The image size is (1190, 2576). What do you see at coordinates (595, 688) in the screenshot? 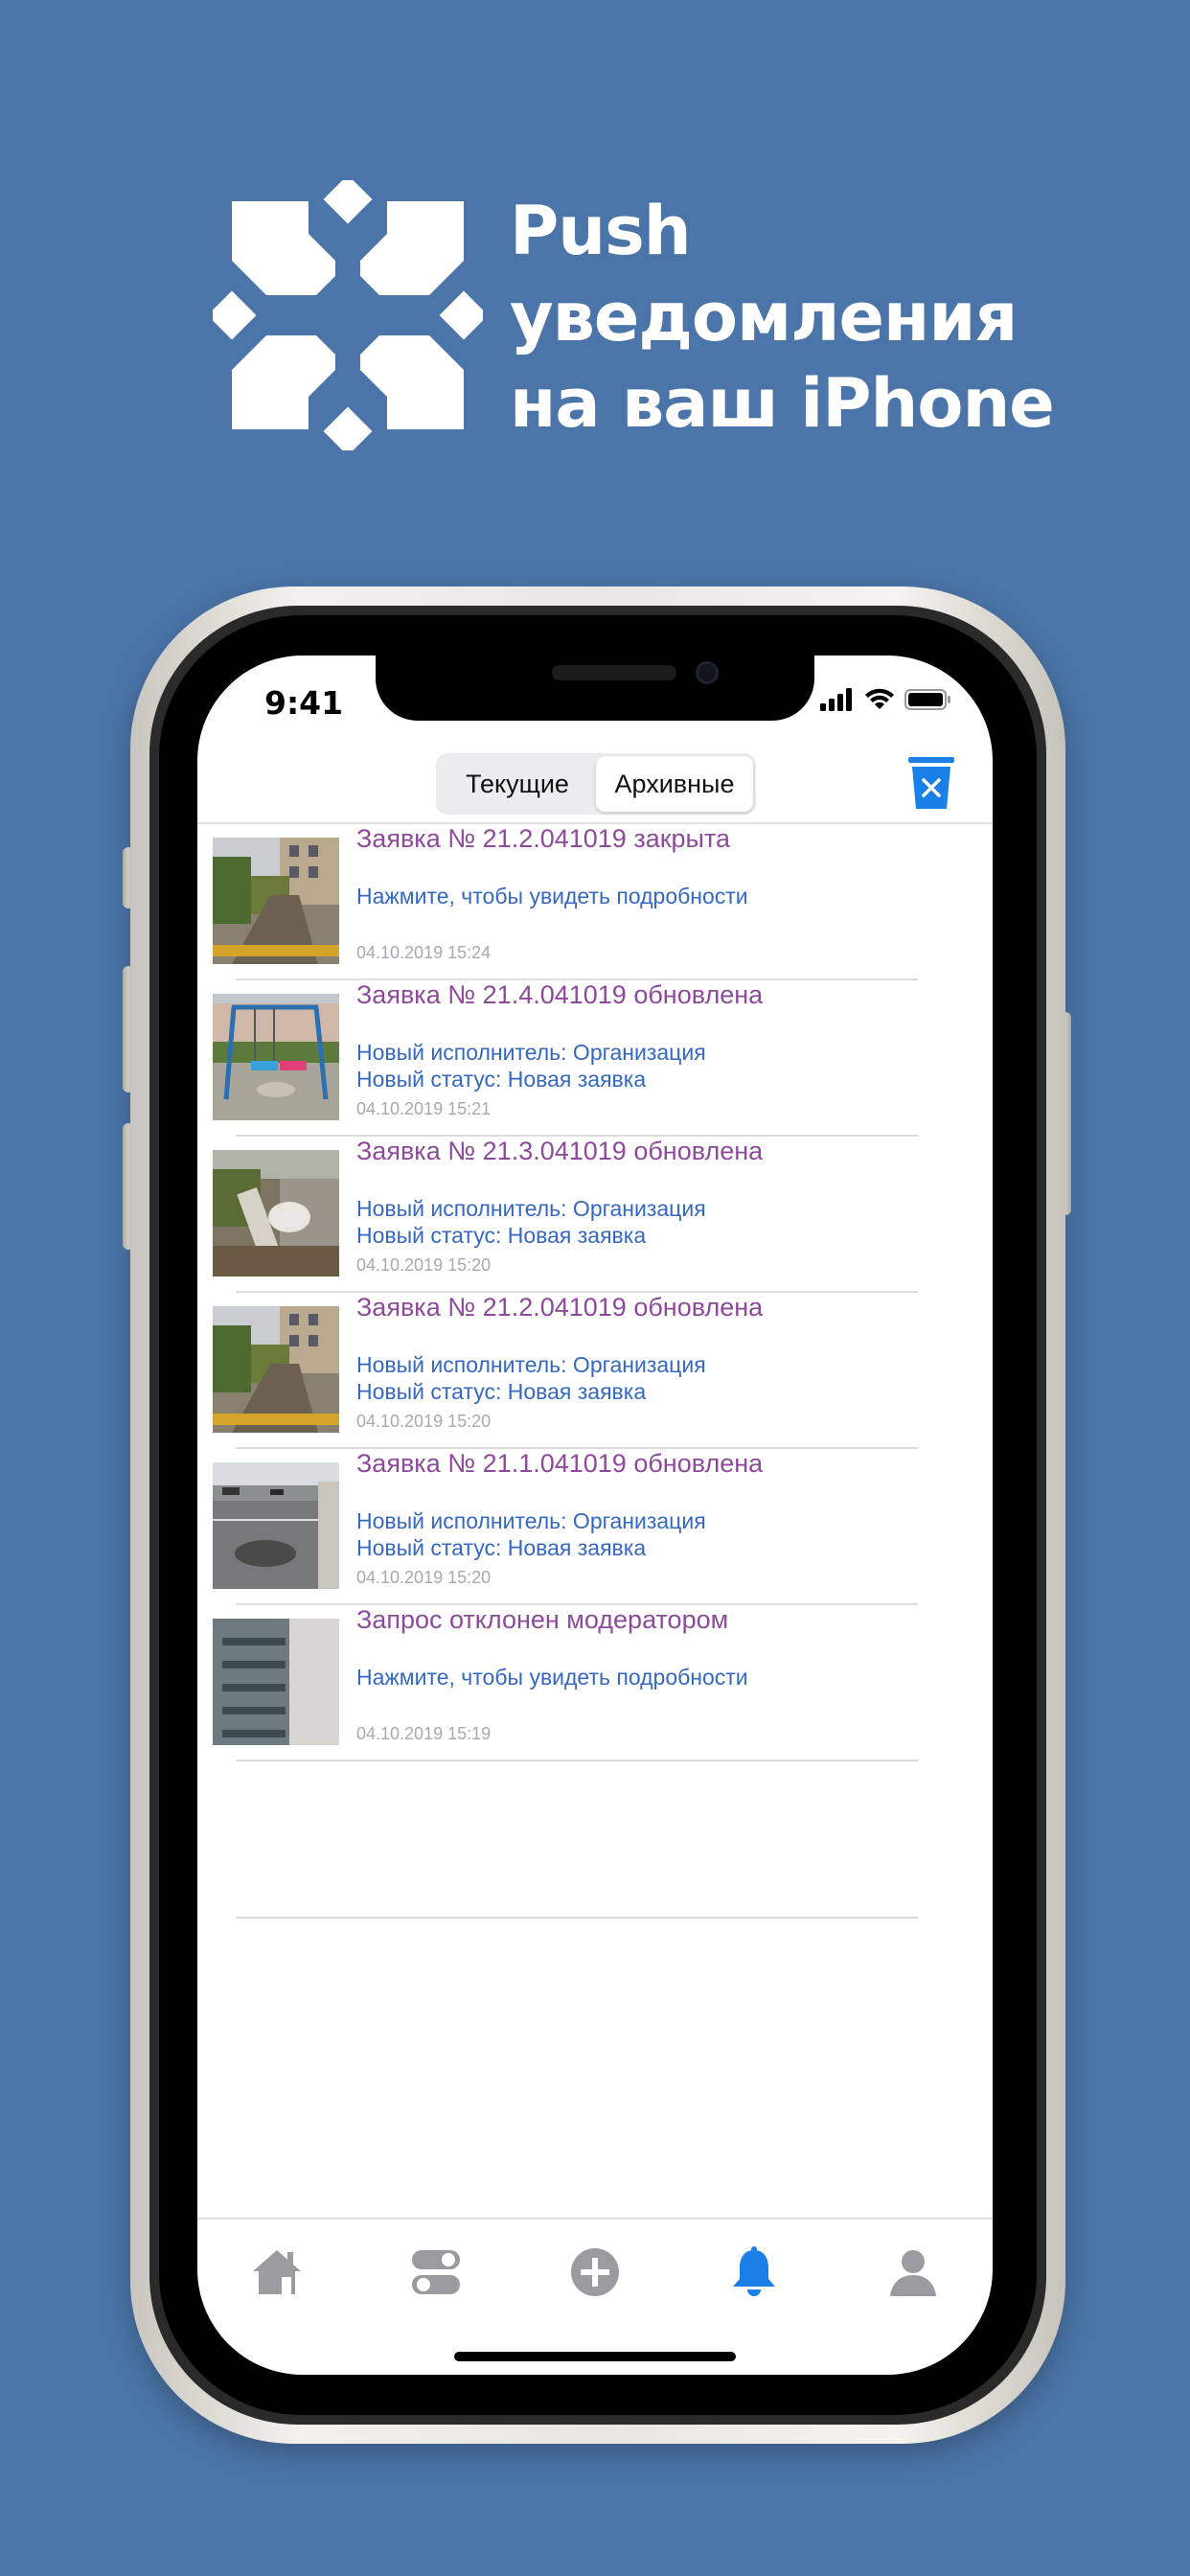
I see `notch` at bounding box center [595, 688].